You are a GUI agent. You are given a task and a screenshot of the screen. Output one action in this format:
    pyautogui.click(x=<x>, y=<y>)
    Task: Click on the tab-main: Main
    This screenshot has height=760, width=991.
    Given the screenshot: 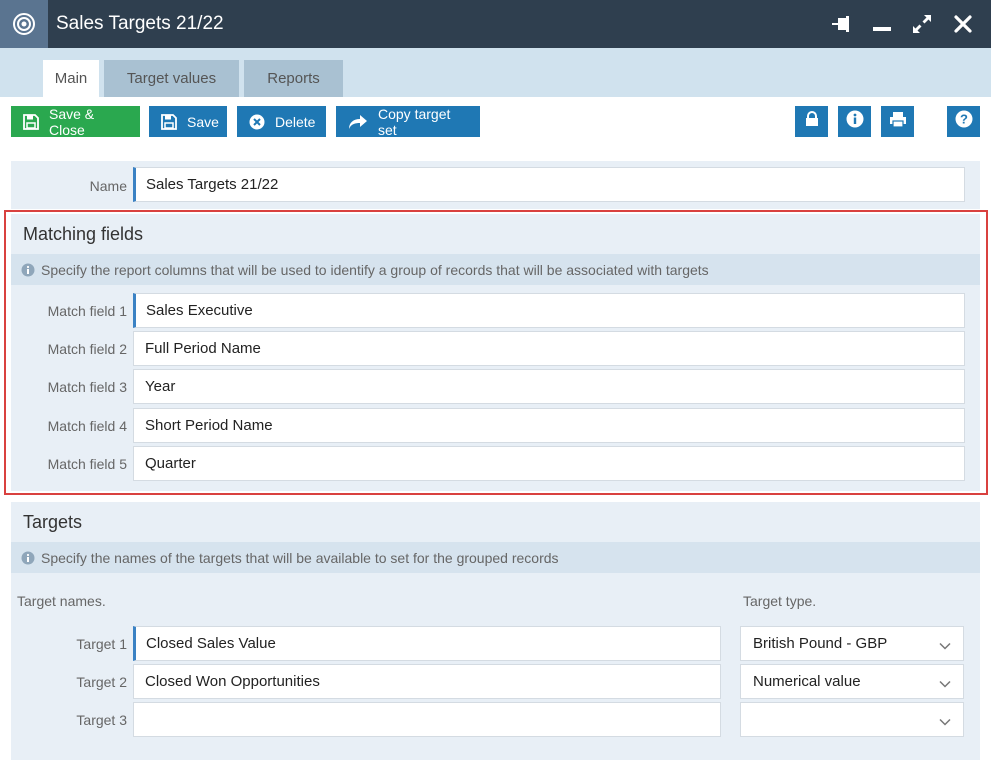 What is the action you would take?
    pyautogui.click(x=71, y=78)
    